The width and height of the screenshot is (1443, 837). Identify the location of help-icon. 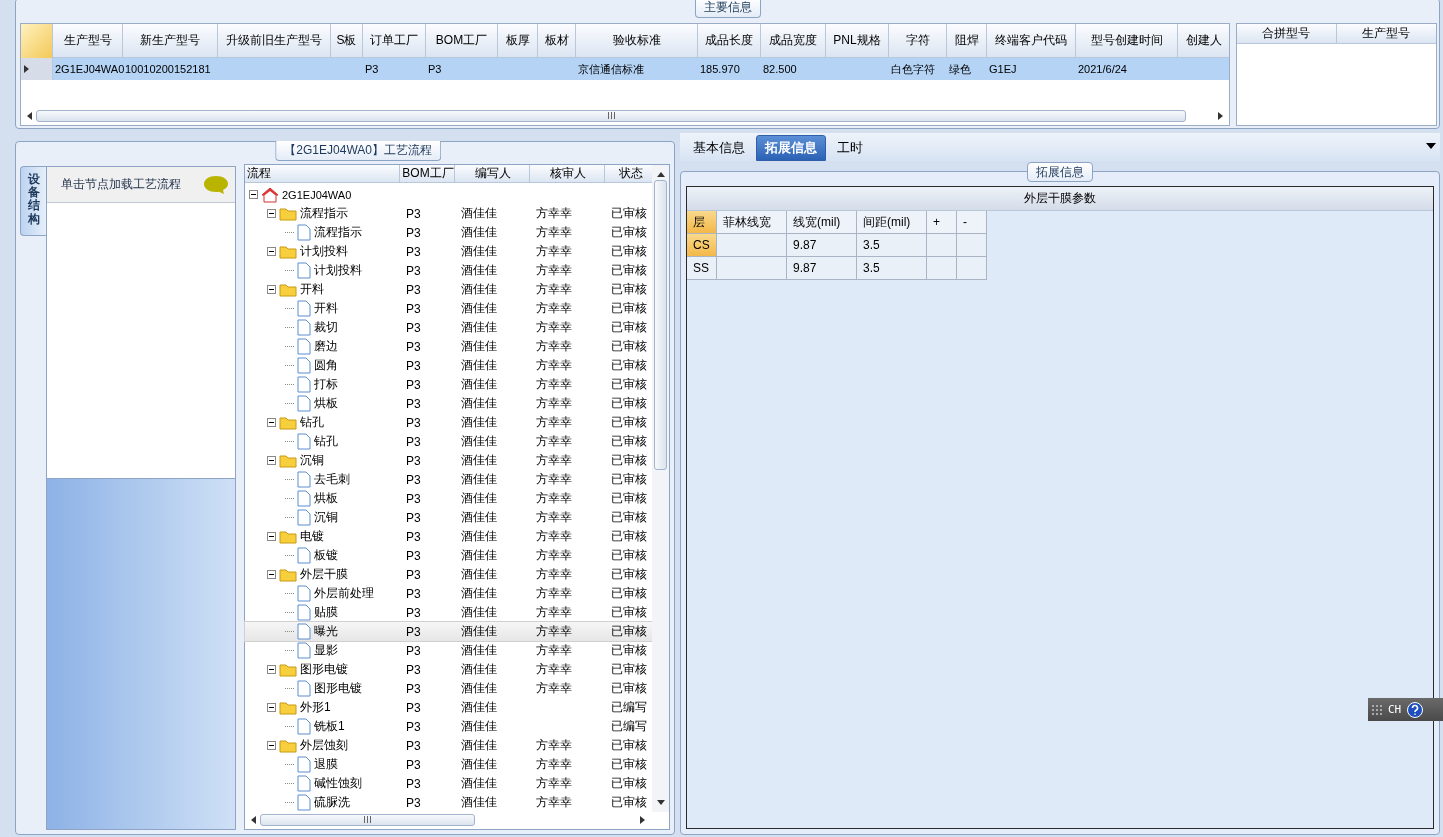
(1415, 709).